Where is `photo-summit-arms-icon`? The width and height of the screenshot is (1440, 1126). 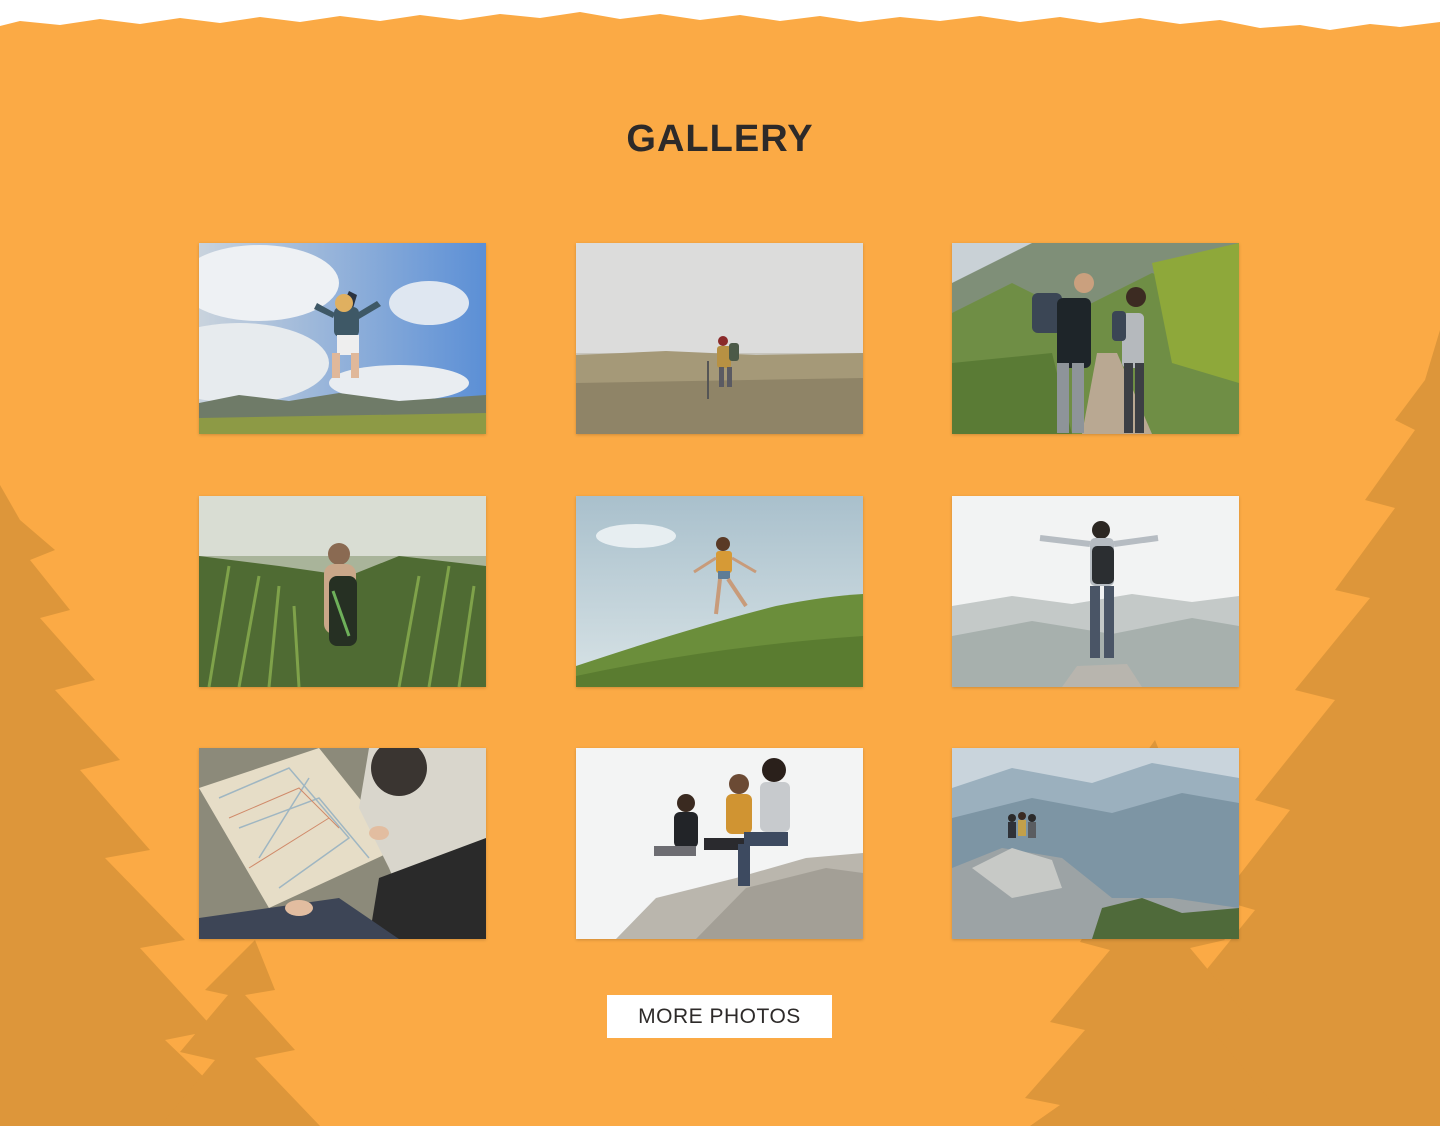
photo-summit-arms-icon is located at coordinates (1095, 591).